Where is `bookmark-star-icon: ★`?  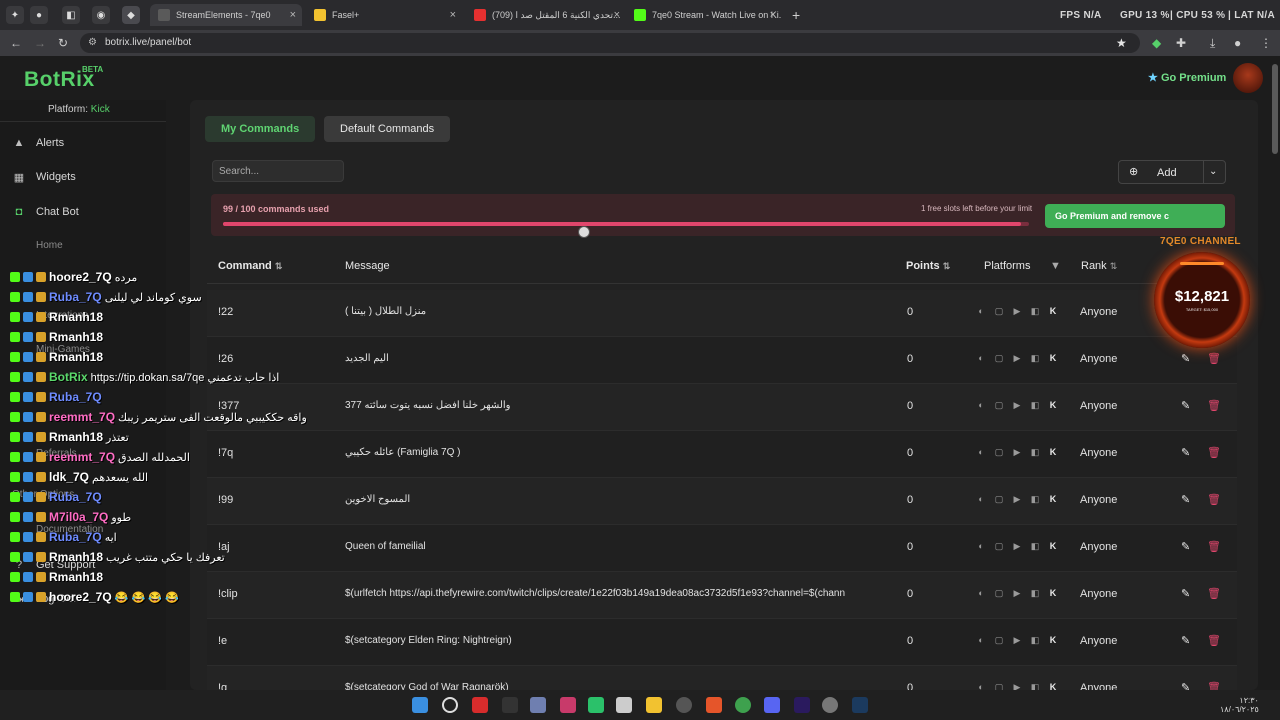
bookmark-star-icon: ★ is located at coordinates (1121, 43).